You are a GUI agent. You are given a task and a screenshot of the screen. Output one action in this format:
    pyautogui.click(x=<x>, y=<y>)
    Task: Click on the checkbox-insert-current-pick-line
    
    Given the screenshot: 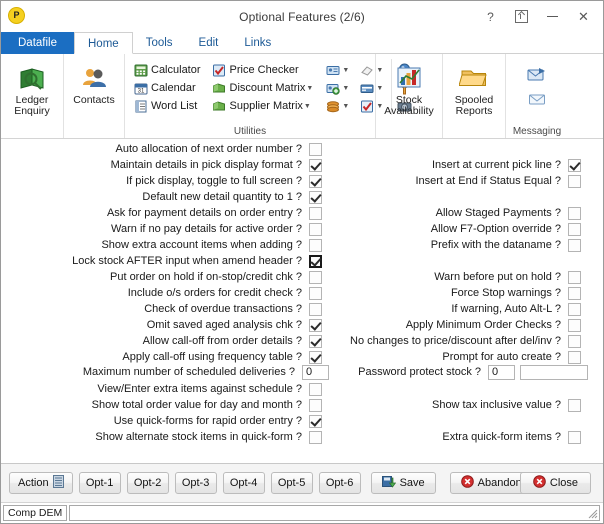 What is the action you would take?
    pyautogui.click(x=574, y=165)
    